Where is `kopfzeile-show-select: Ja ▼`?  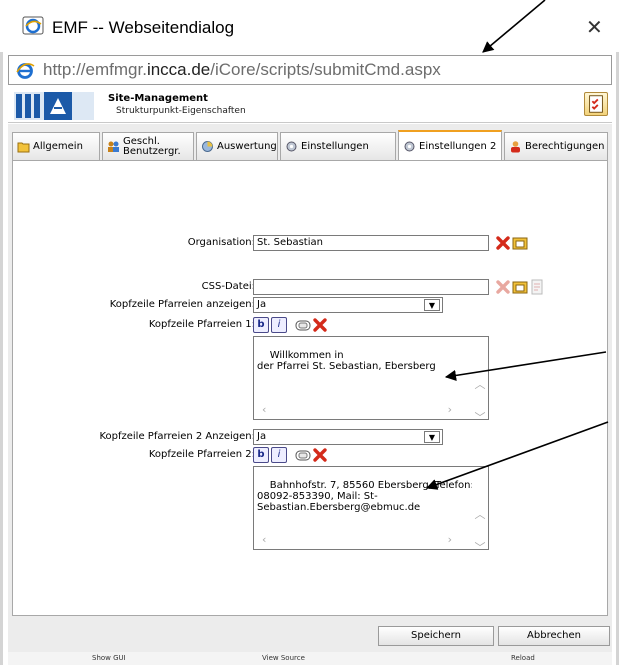
kopfzeile-show-select: Ja ▼ is located at coordinates (348, 305).